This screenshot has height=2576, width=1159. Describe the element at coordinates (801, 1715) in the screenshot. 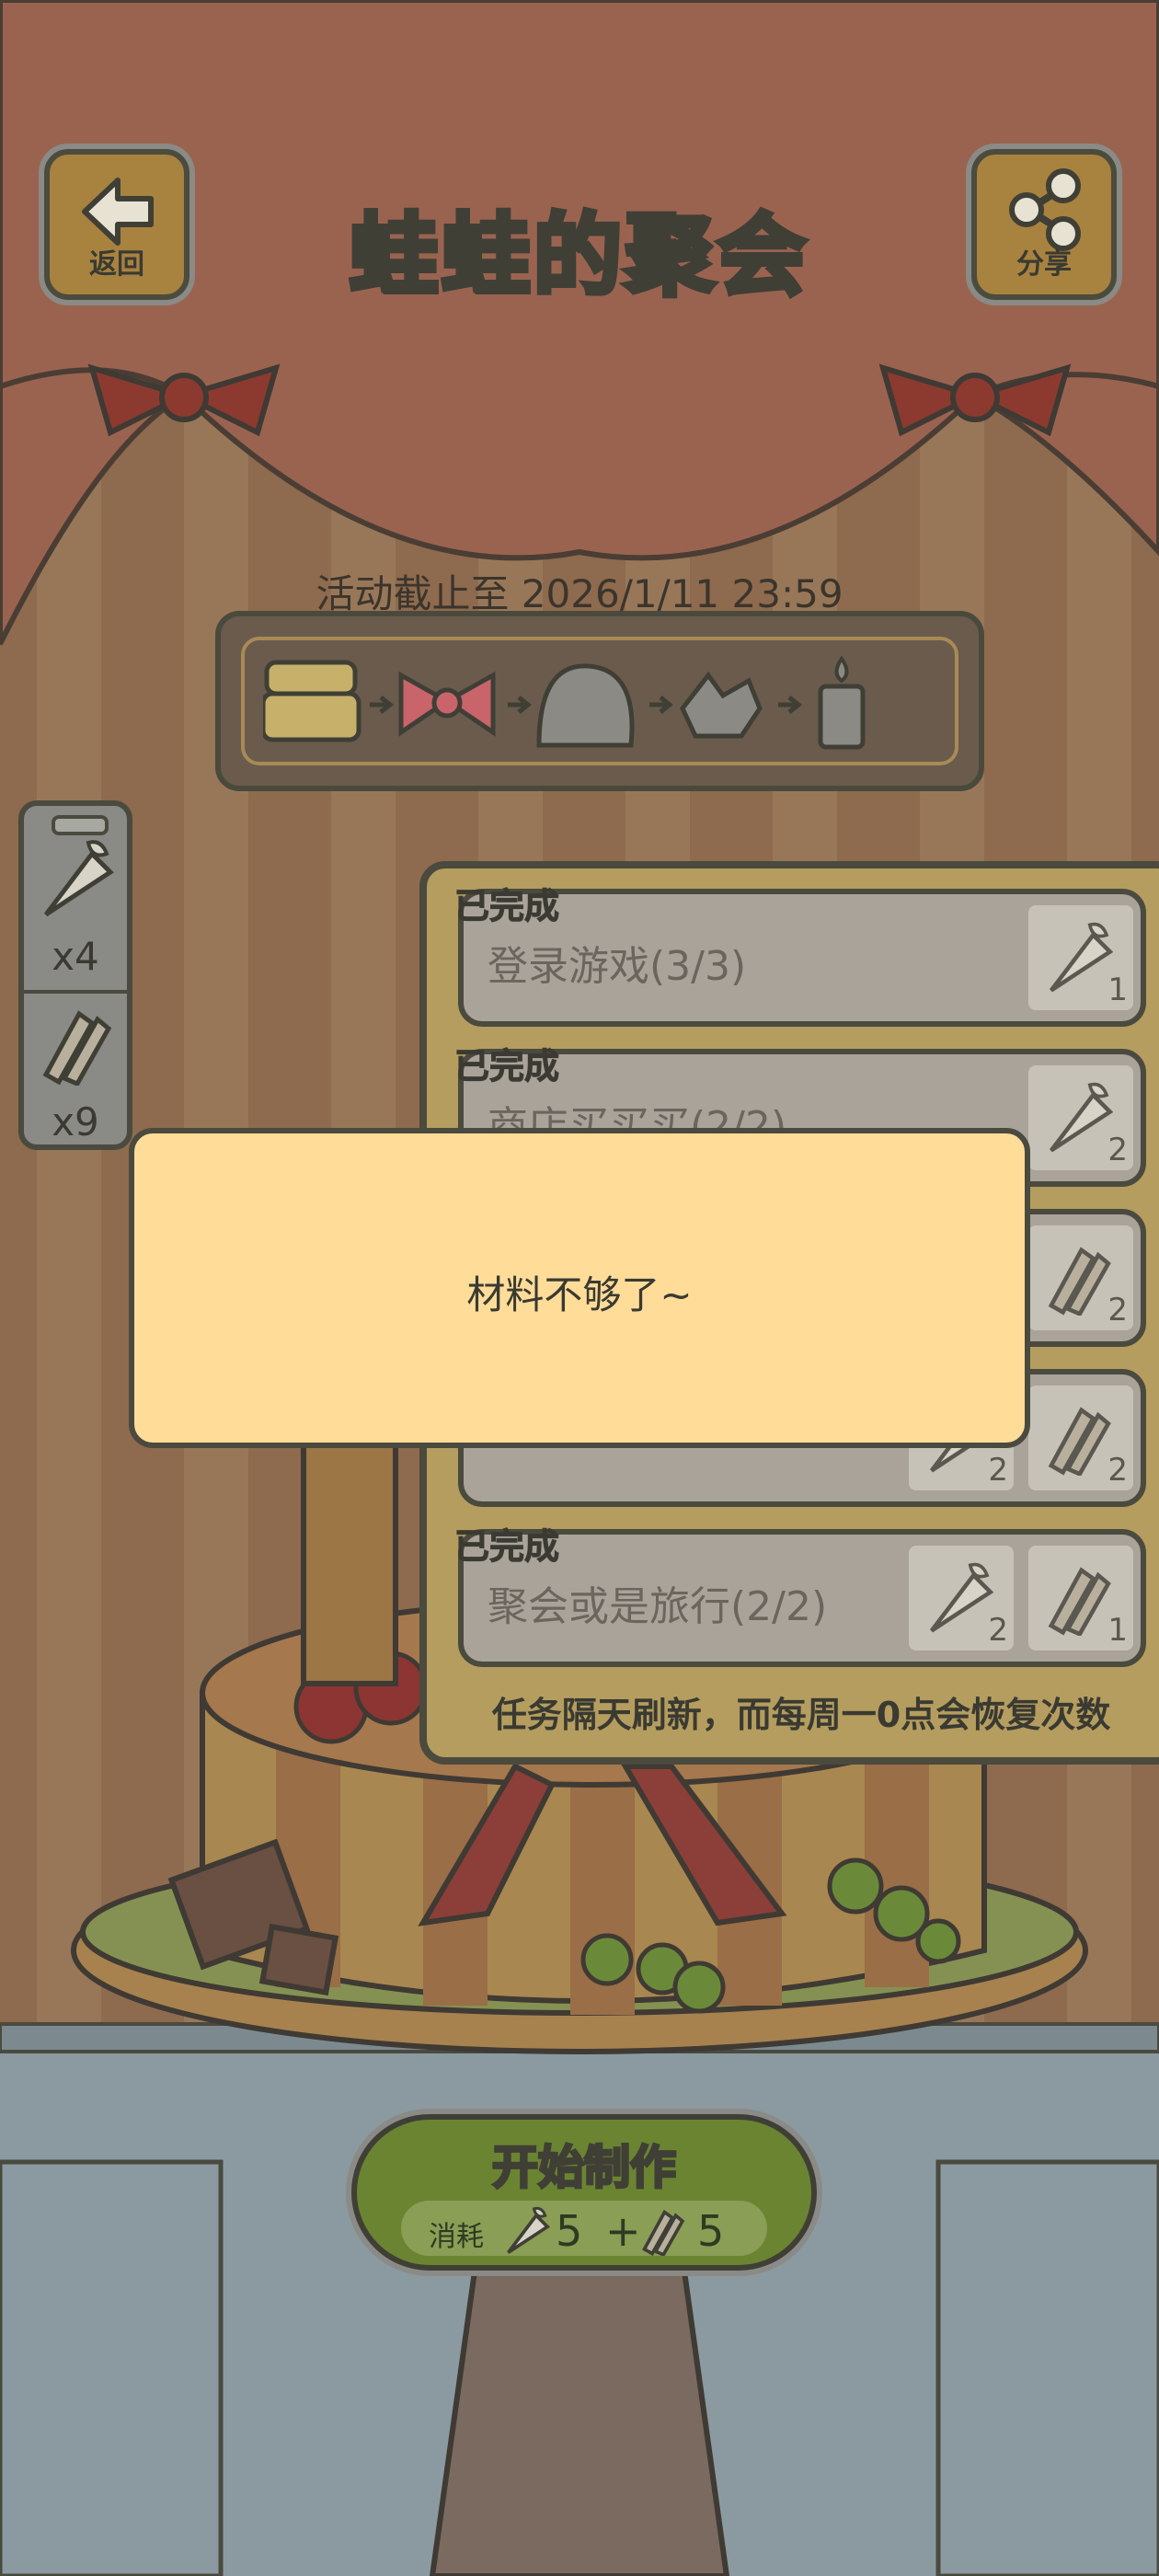

I see `task-refresh-note: 任务隔天刷新，而每周一0点会恢复次数` at that location.